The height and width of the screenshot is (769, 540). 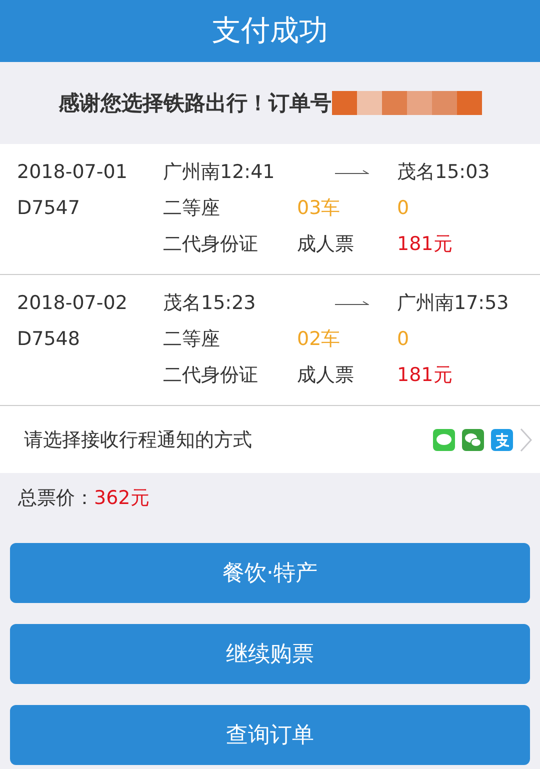 I want to click on action-button: 查询订单, so click(x=270, y=735).